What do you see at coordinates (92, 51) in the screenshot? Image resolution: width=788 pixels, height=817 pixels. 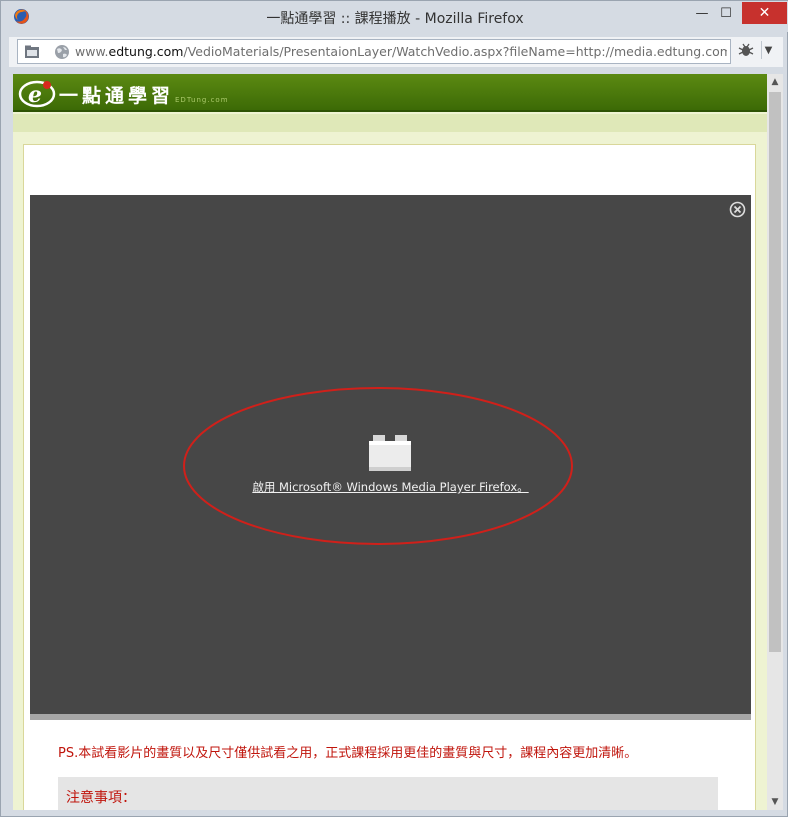 I see `url-prefix: www.` at bounding box center [92, 51].